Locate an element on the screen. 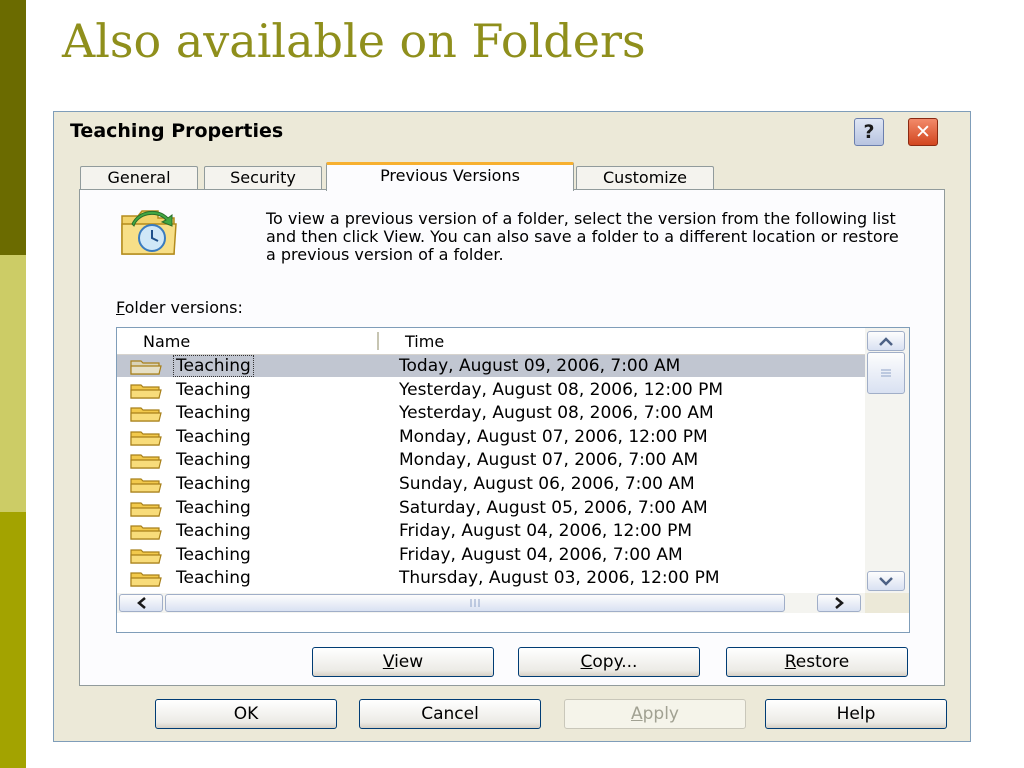 Image resolution: width=1024 pixels, height=768 pixels. ok-button: OK is located at coordinates (246, 714).